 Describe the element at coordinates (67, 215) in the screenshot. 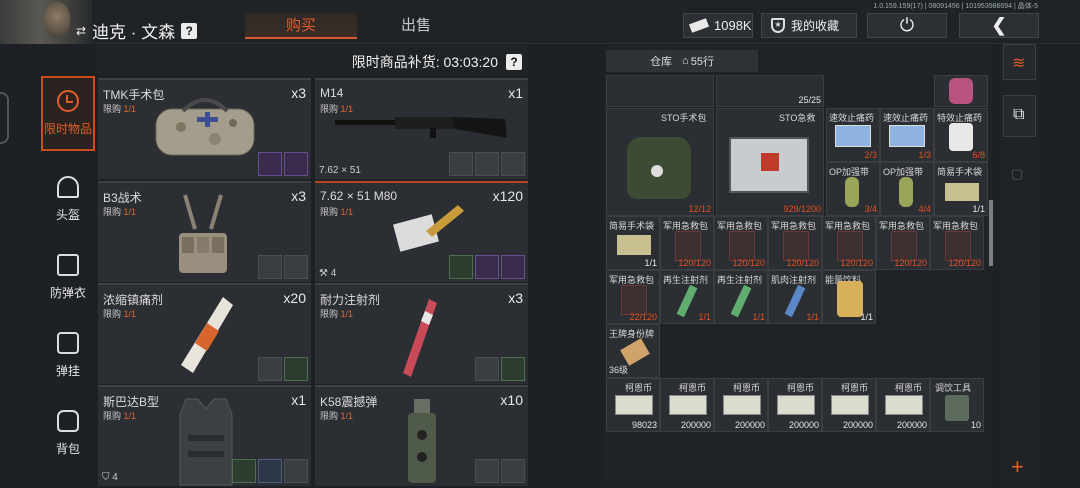

I see `sidebar-item-label: 头盔` at that location.